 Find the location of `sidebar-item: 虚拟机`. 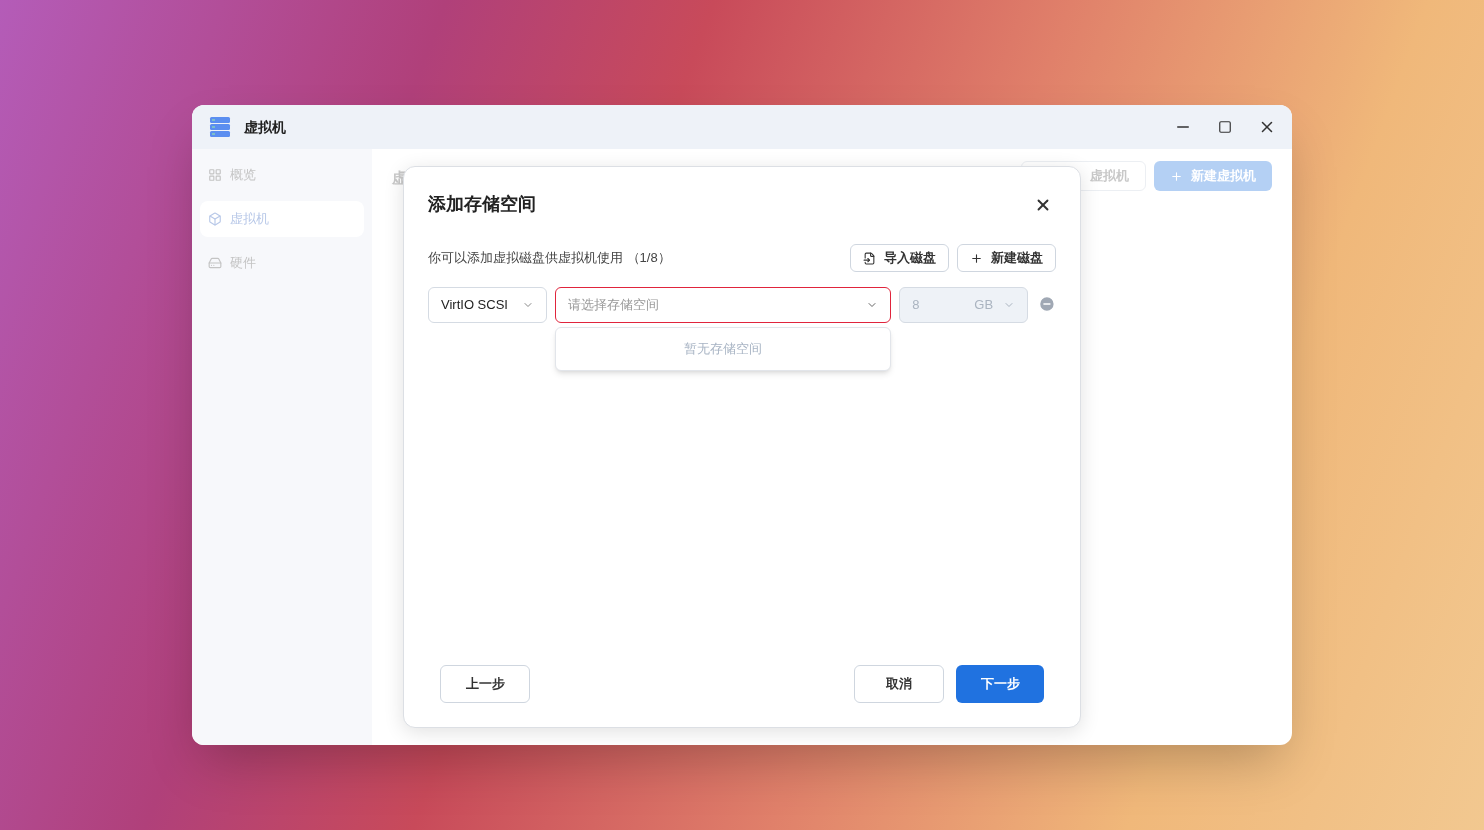

sidebar-item: 虚拟机 is located at coordinates (282, 219).